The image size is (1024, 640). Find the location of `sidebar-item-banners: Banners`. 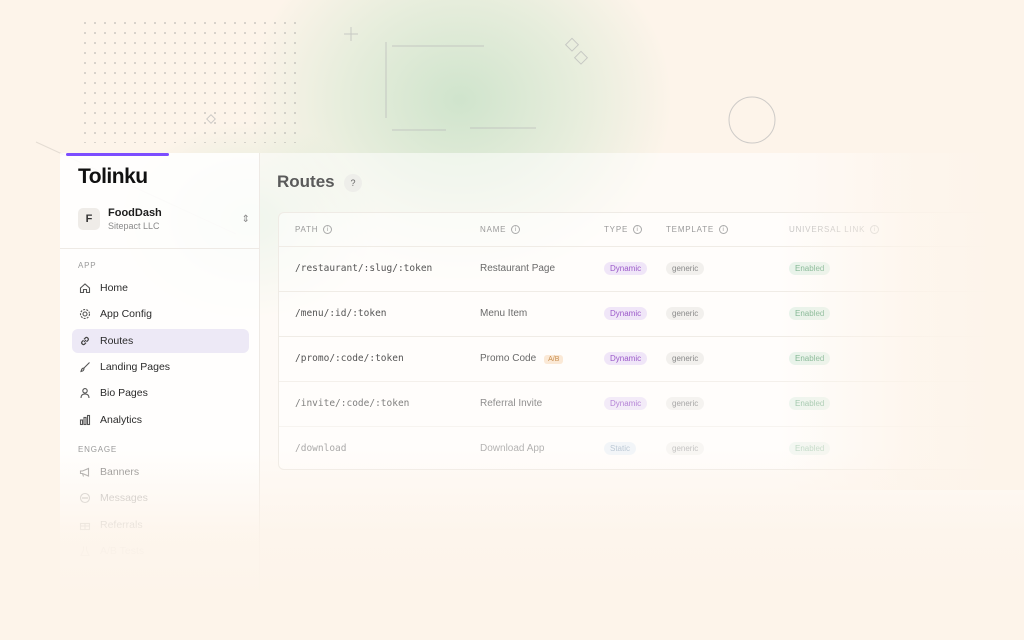

sidebar-item-banners: Banners is located at coordinates (160, 472).